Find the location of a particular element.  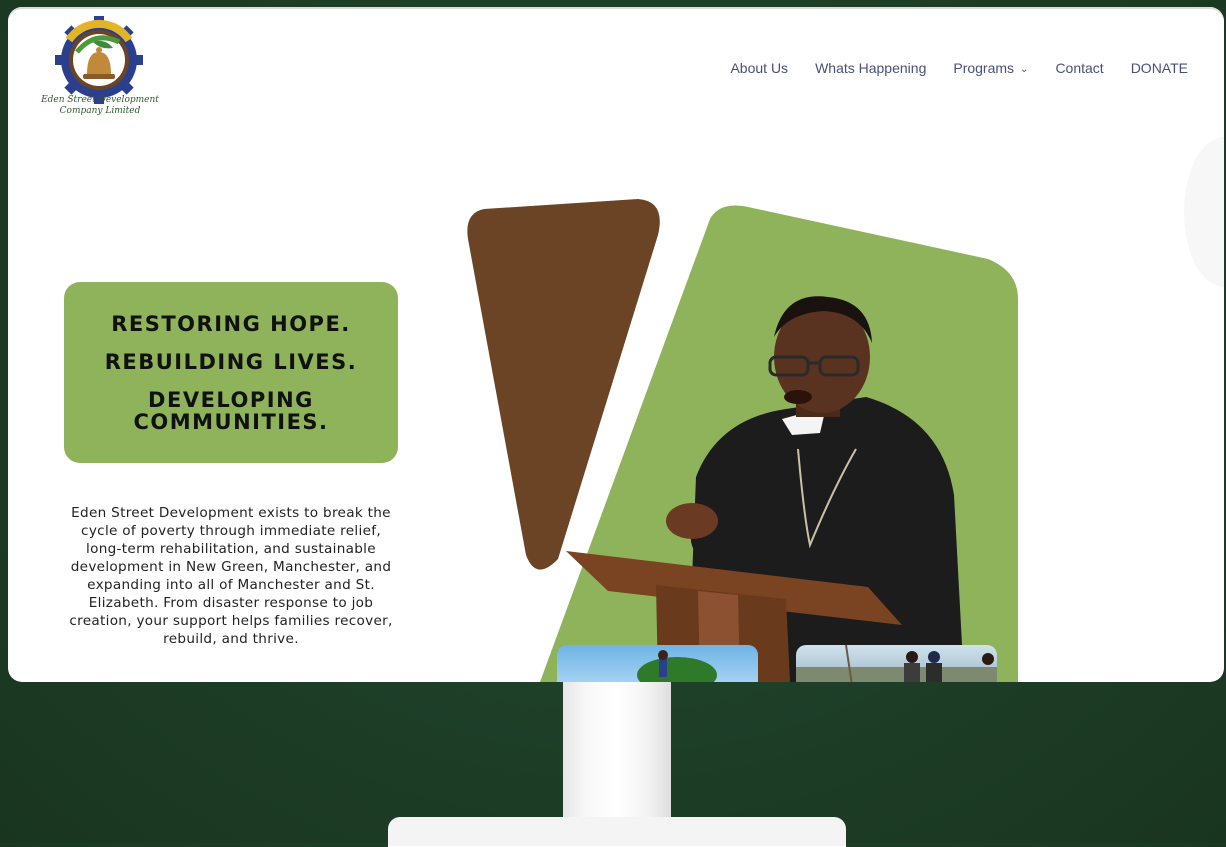

hero-headline-part: DEVELOPING is located at coordinates (231, 399).